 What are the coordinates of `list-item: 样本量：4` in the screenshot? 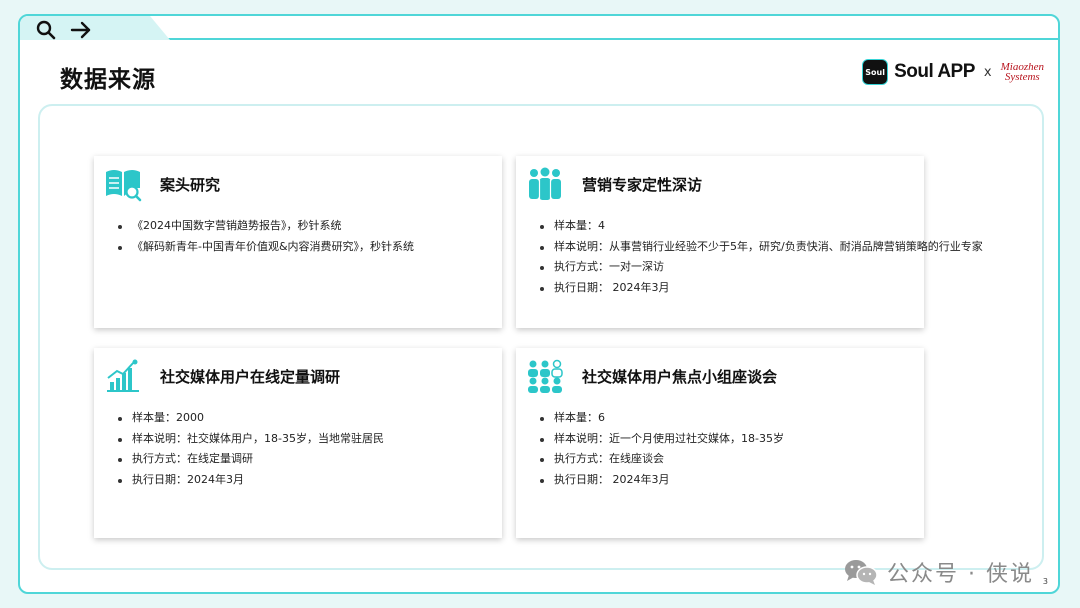 It's located at (761, 226).